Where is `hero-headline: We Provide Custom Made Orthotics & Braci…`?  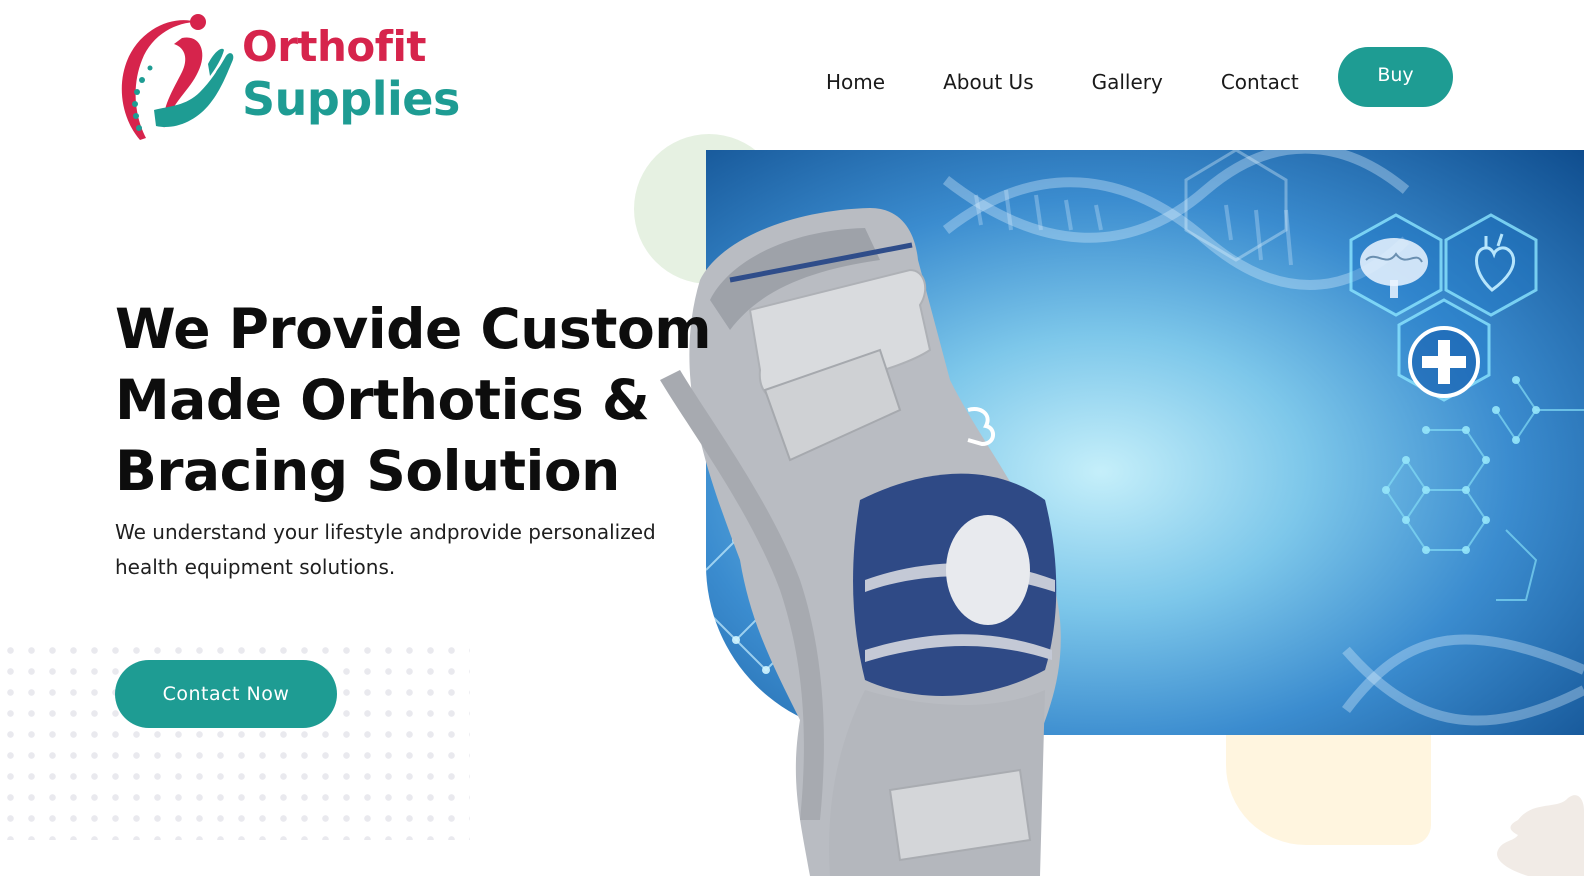
hero-headline: We Provide Custom Made Orthotics & Braci… is located at coordinates (413, 400).